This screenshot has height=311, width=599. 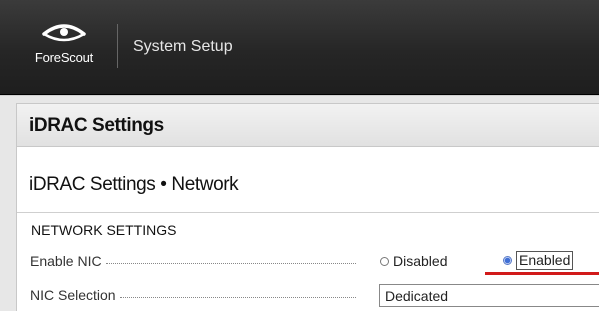 What do you see at coordinates (183, 46) in the screenshot?
I see `app-title: System Setup` at bounding box center [183, 46].